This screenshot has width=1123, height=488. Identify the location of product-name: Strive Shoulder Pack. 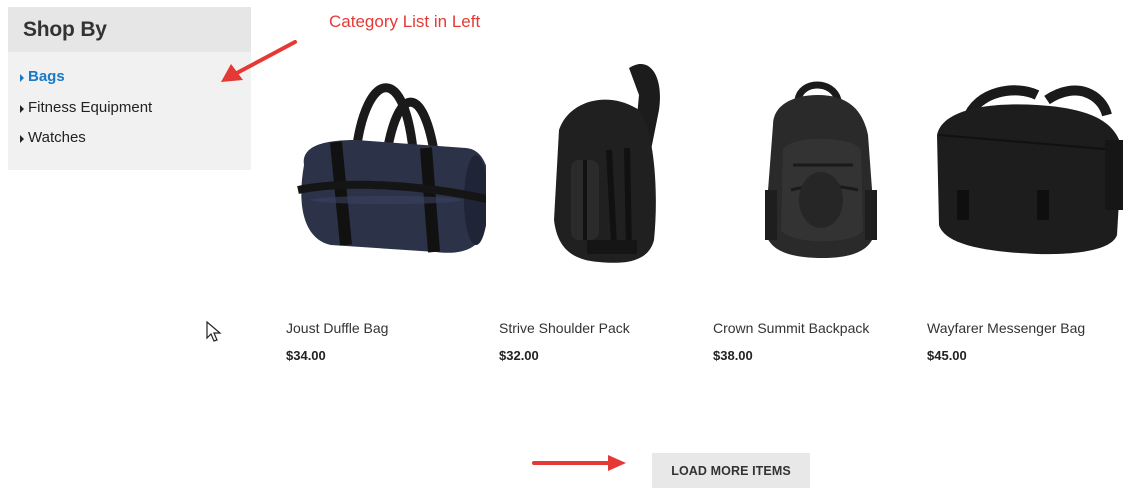
(564, 328).